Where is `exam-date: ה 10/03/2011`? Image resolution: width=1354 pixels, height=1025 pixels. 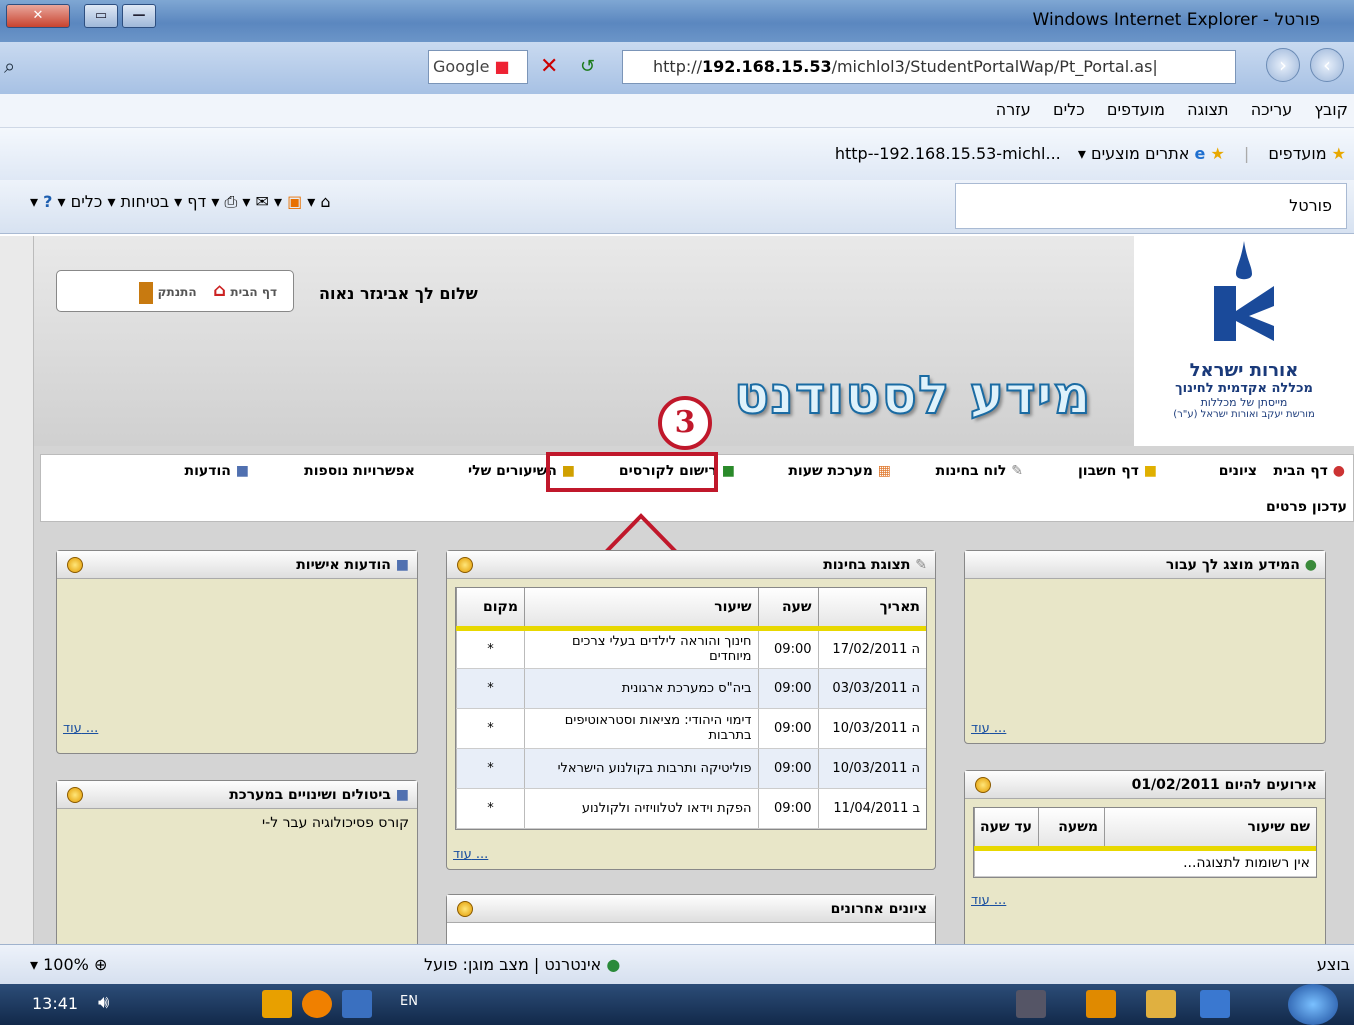 exam-date: ה 10/03/2011 is located at coordinates (871, 728).